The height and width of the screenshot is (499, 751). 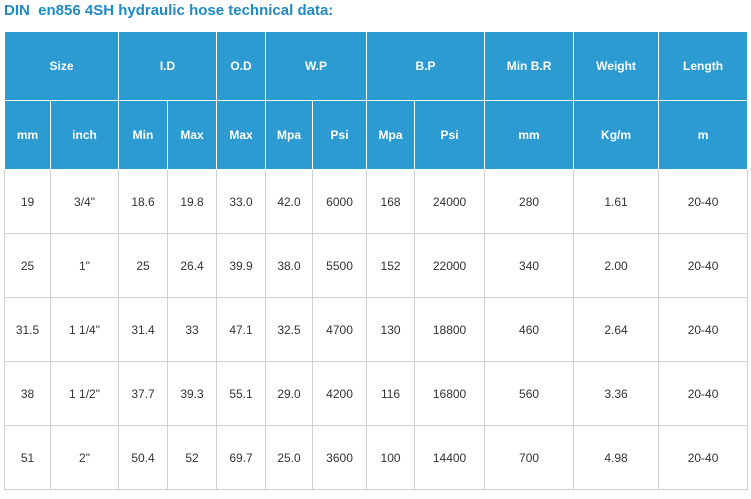 I want to click on table-cell: 19, so click(x=27, y=201).